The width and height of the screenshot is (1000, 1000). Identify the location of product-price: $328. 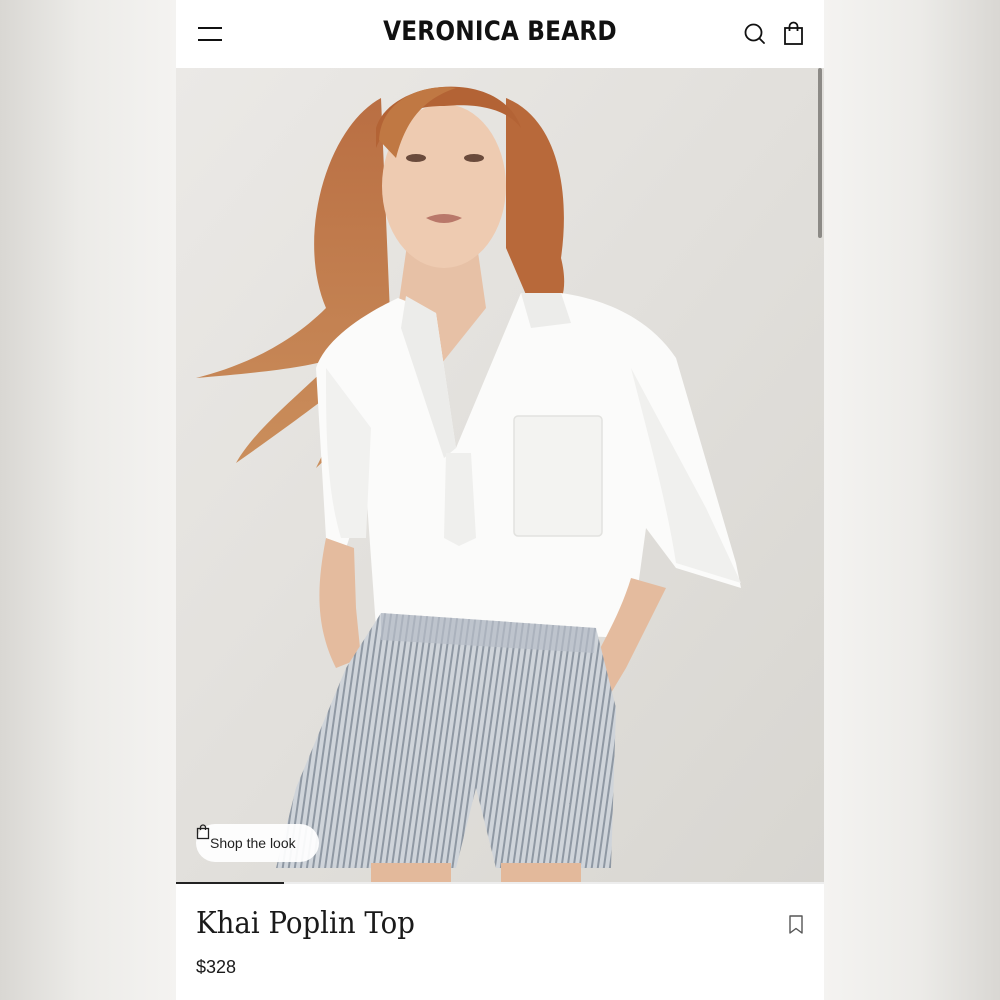
(216, 967).